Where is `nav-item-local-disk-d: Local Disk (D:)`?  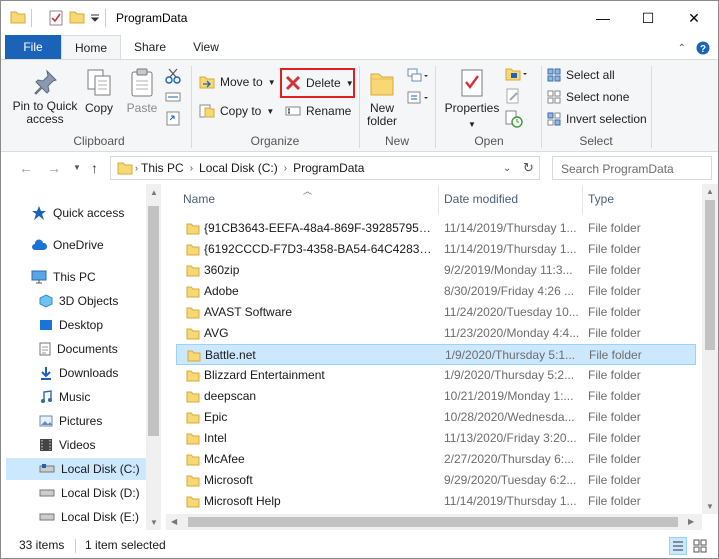 nav-item-local-disk-d: Local Disk (D:) is located at coordinates (89, 493).